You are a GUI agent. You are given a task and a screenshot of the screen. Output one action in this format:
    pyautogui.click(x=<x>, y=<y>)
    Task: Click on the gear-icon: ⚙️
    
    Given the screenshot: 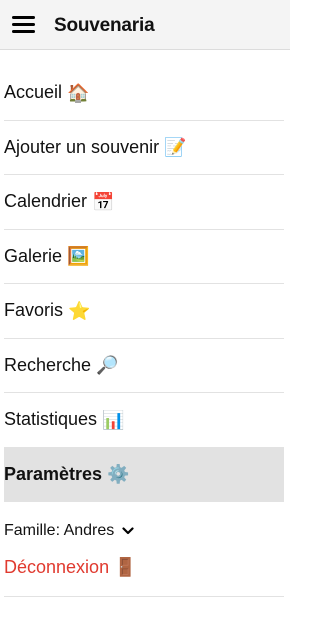 What is the action you would take?
    pyautogui.click(x=118, y=474)
    